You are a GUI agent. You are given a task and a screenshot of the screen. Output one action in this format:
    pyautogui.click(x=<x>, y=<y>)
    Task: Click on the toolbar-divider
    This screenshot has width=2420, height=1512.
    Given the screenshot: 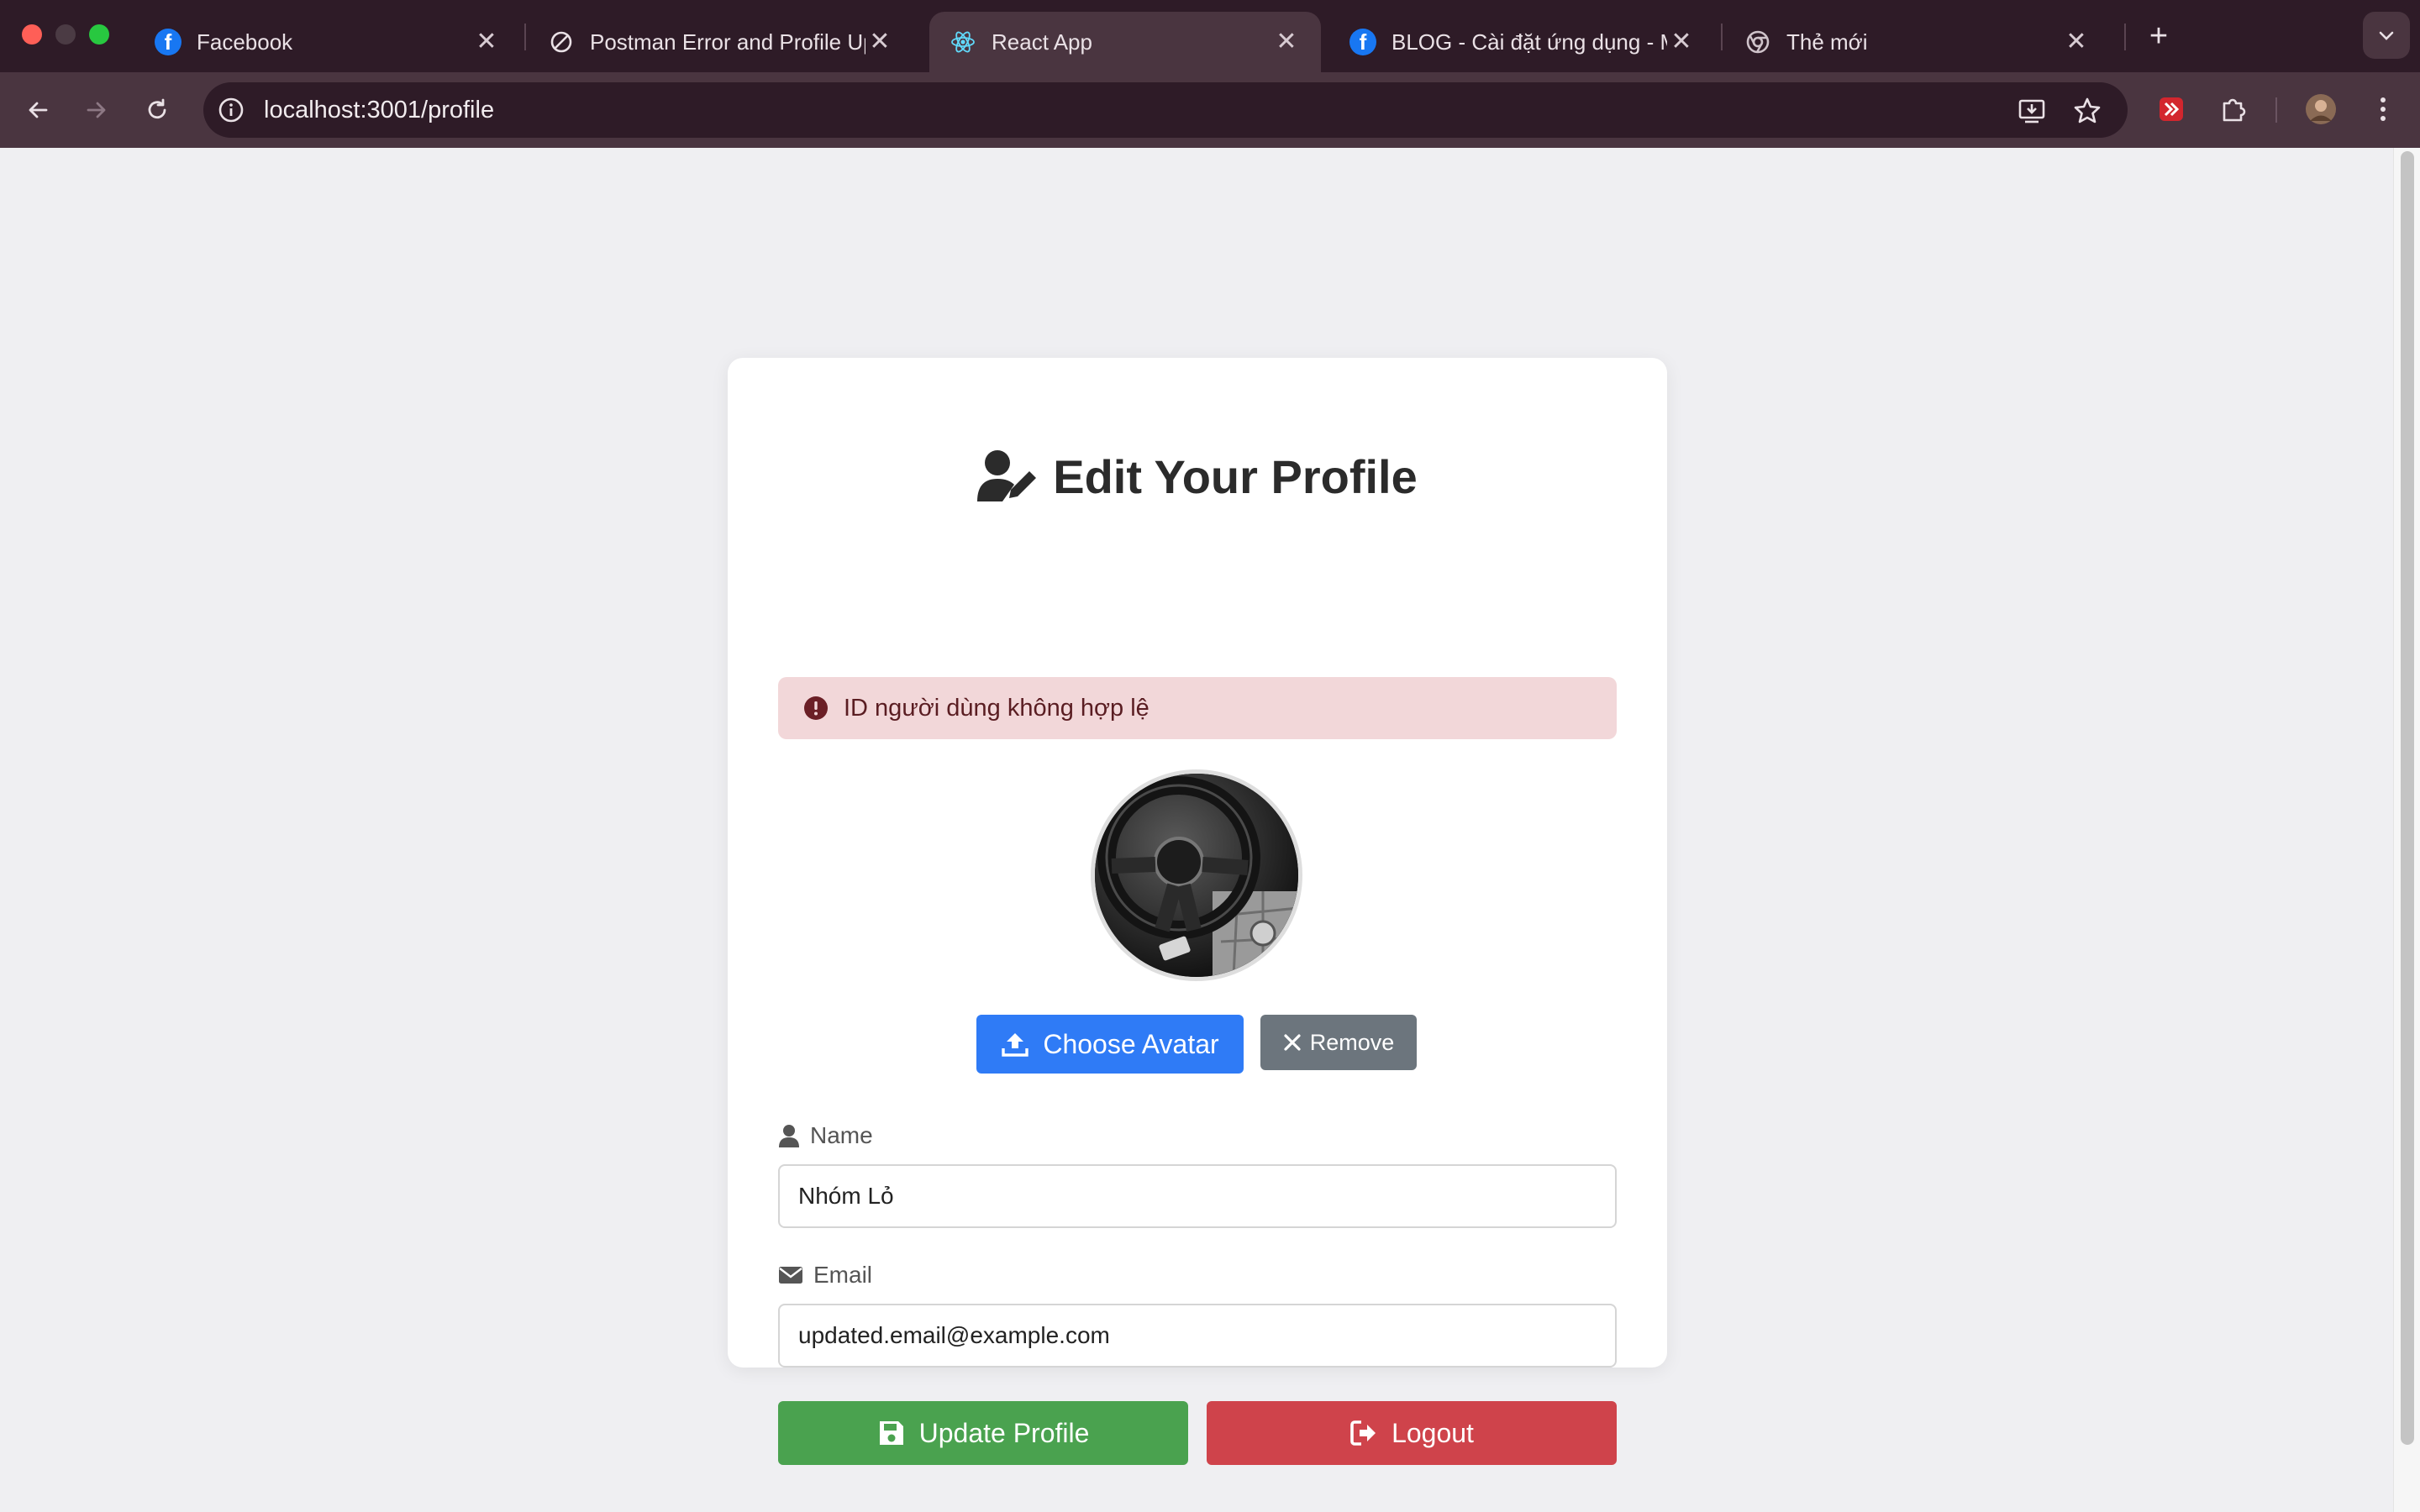 What is the action you would take?
    pyautogui.click(x=2276, y=110)
    